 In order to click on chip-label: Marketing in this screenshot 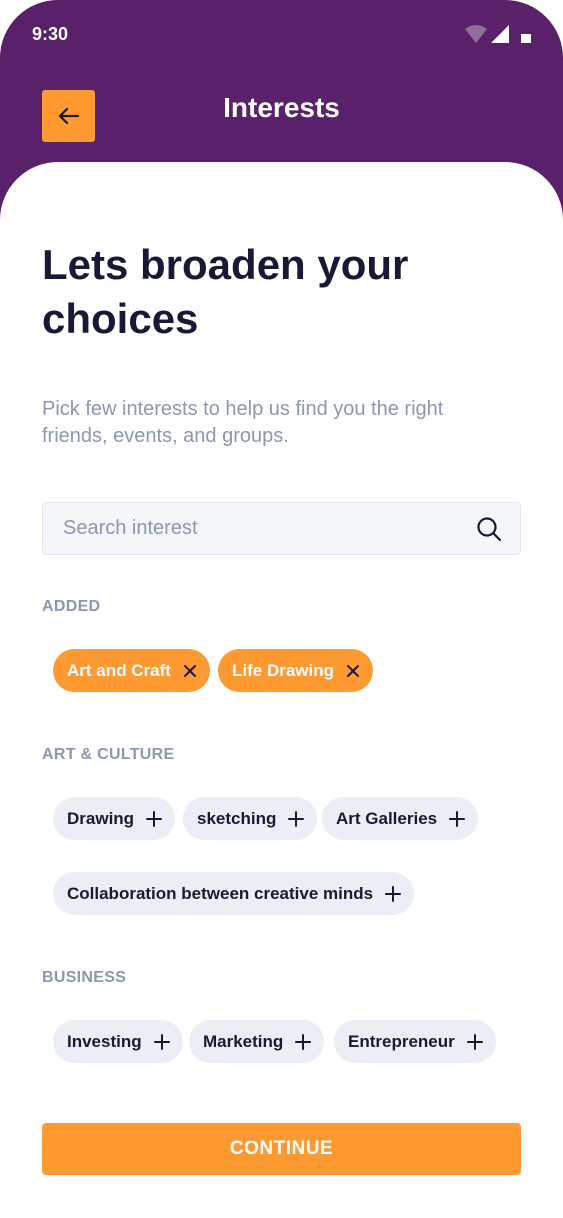, I will do `click(243, 1041)`.